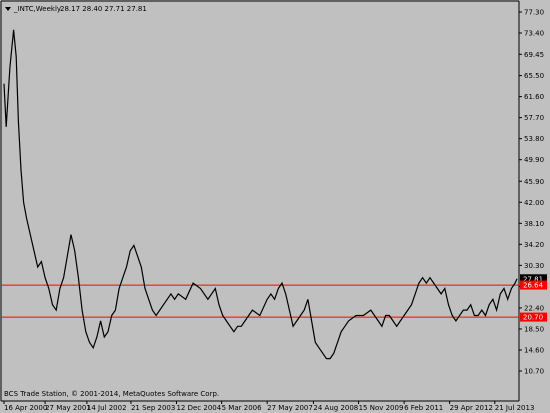  What do you see at coordinates (515, 408) in the screenshot?
I see `x-tick-label: 21 Jul 2013` at bounding box center [515, 408].